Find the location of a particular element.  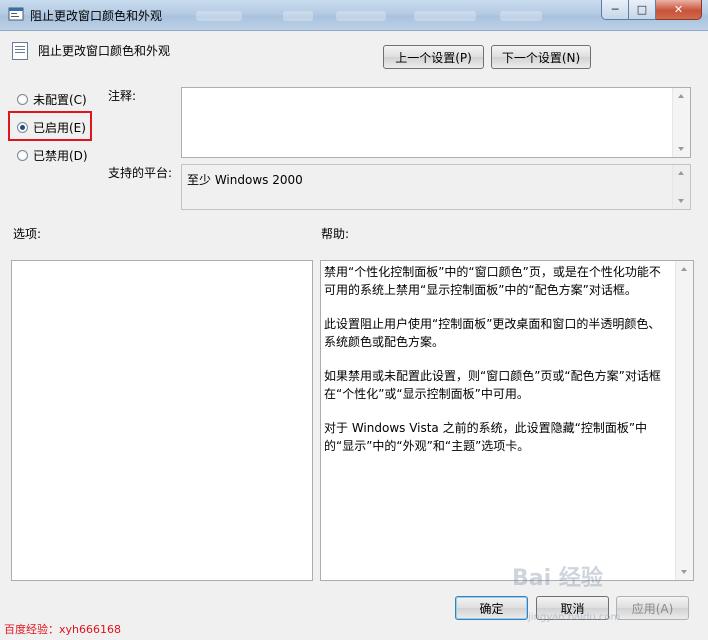

comment-label: 注释: is located at coordinates (122, 96).